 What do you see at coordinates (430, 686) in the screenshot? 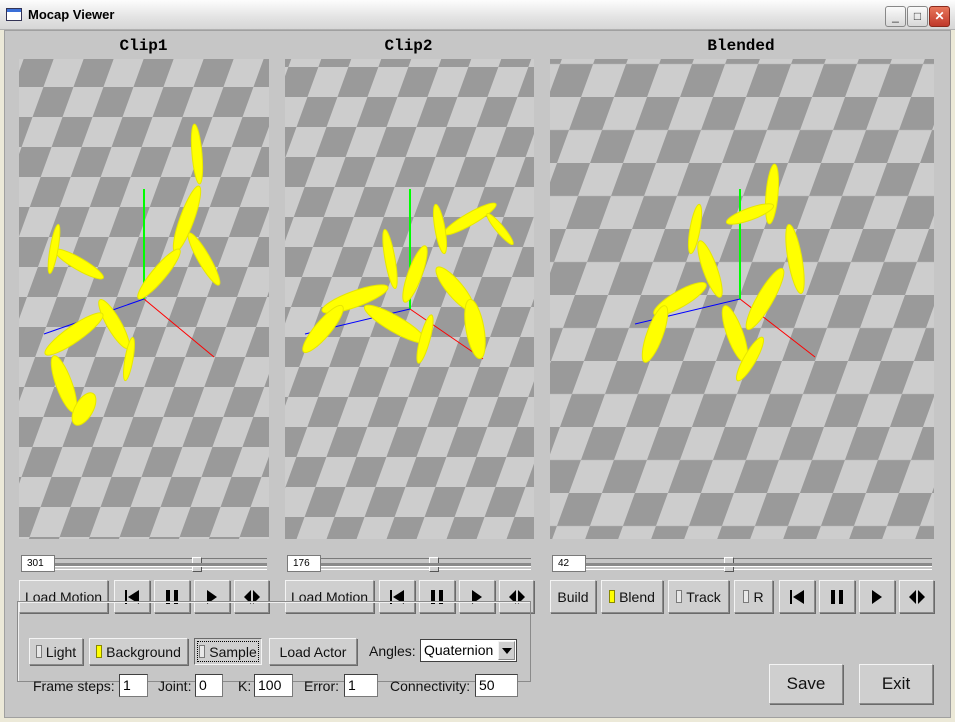
I see `connectivity-label: Connectivity:` at bounding box center [430, 686].